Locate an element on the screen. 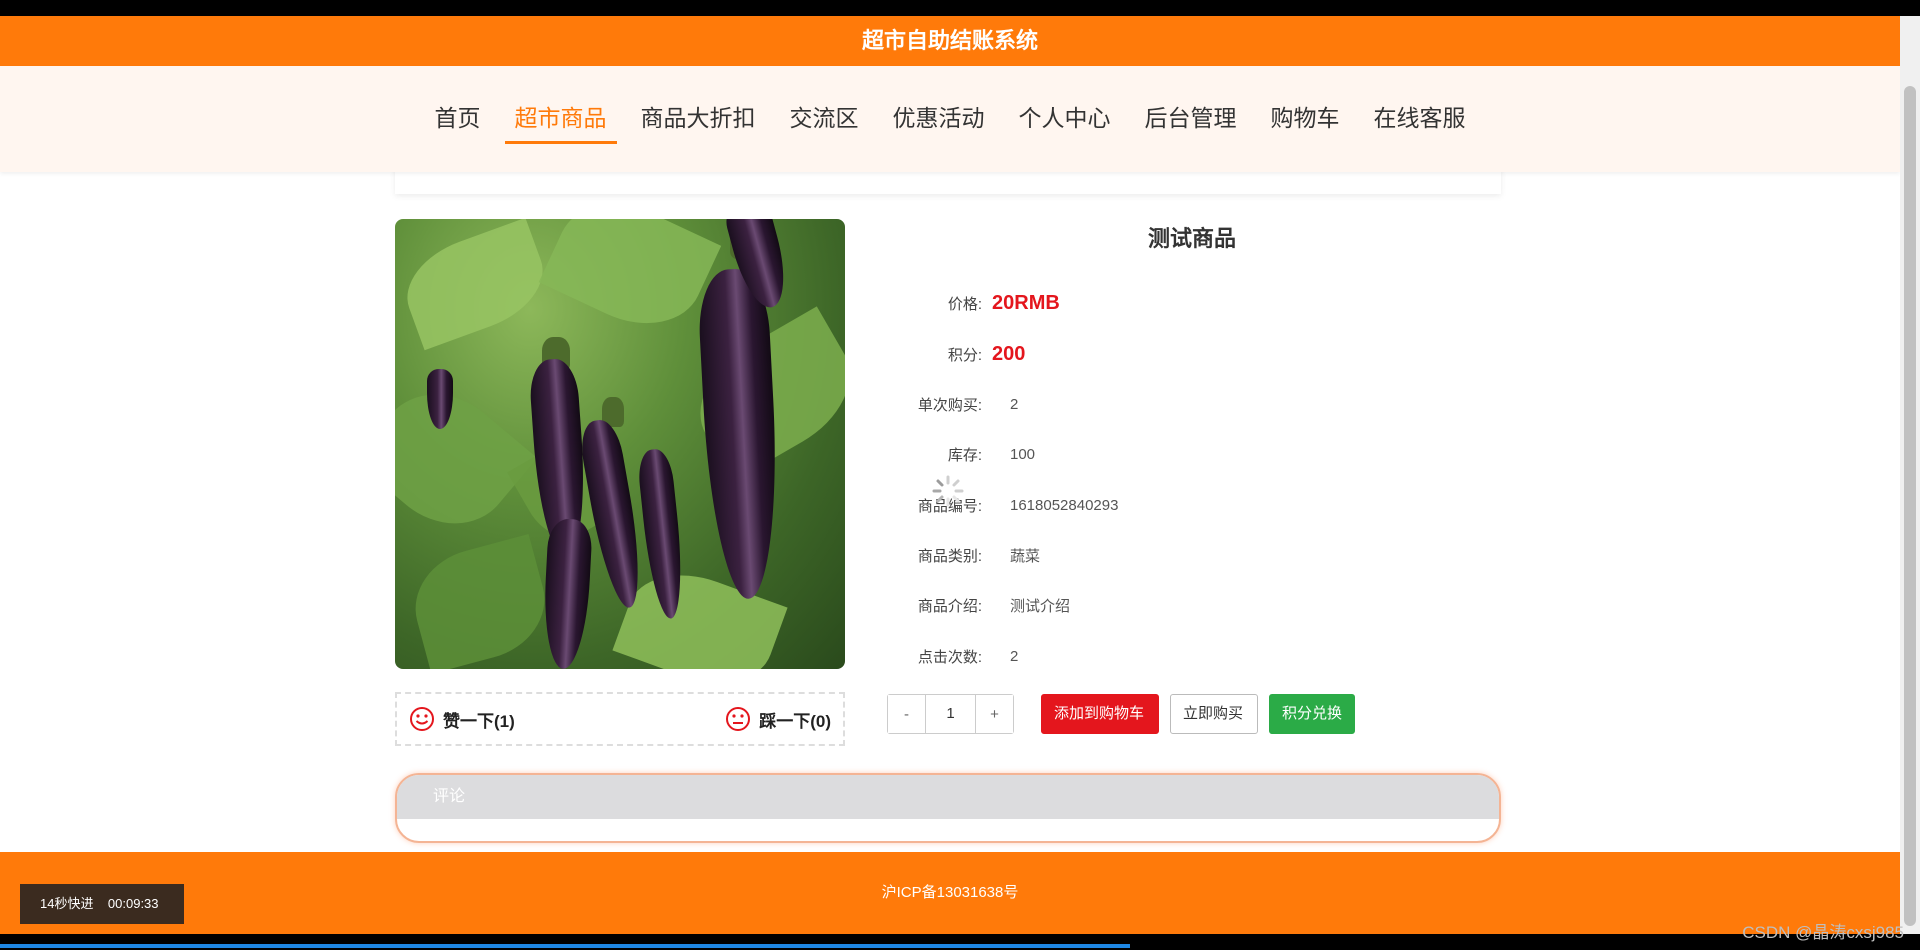 This screenshot has height=950, width=1920. quantity-plus-button: + is located at coordinates (994, 714).